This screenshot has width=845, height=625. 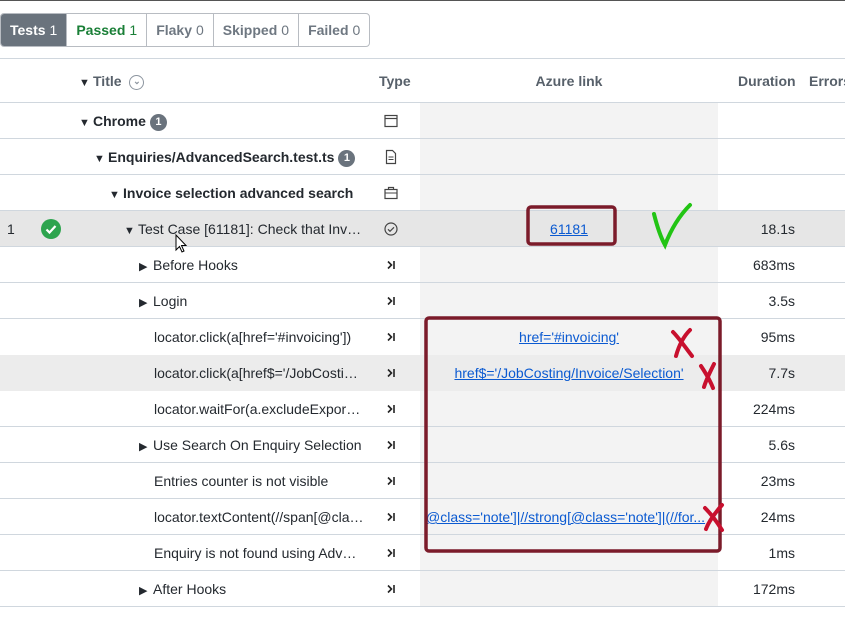 What do you see at coordinates (257, 445) in the screenshot?
I see `step-name: Use Search On Enquiry Selection` at bounding box center [257, 445].